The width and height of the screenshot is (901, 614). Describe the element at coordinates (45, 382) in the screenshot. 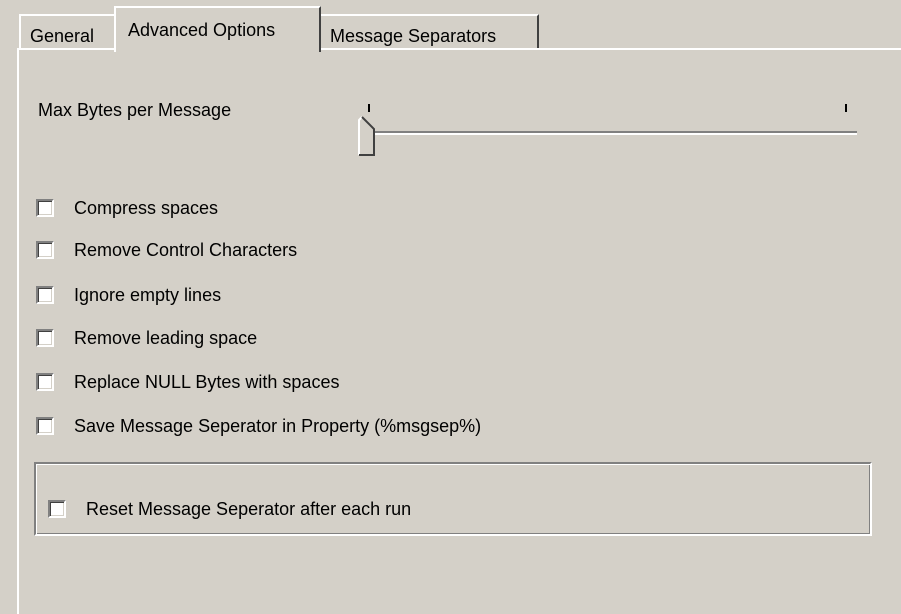

I see `replace-null-bytes-checkbox` at that location.